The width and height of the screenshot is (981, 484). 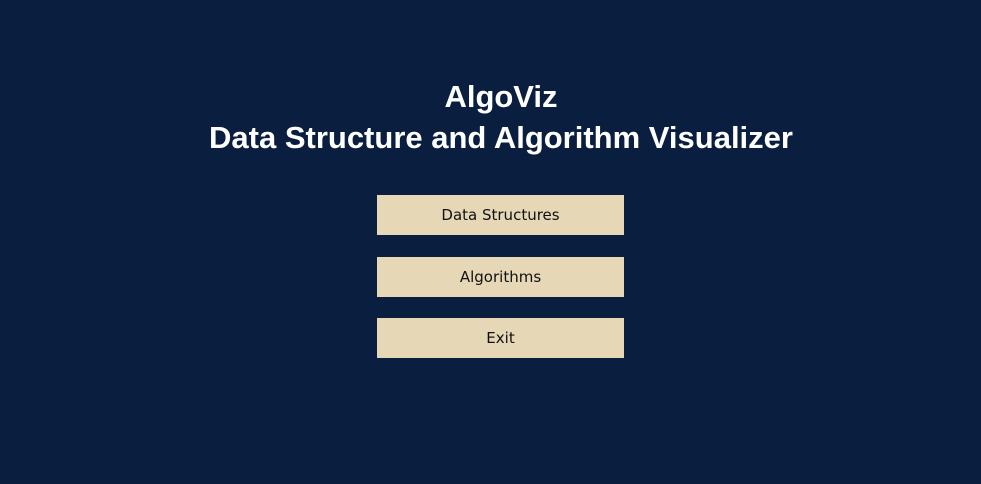 I want to click on algorithms-button: Algorithms, so click(x=500, y=277).